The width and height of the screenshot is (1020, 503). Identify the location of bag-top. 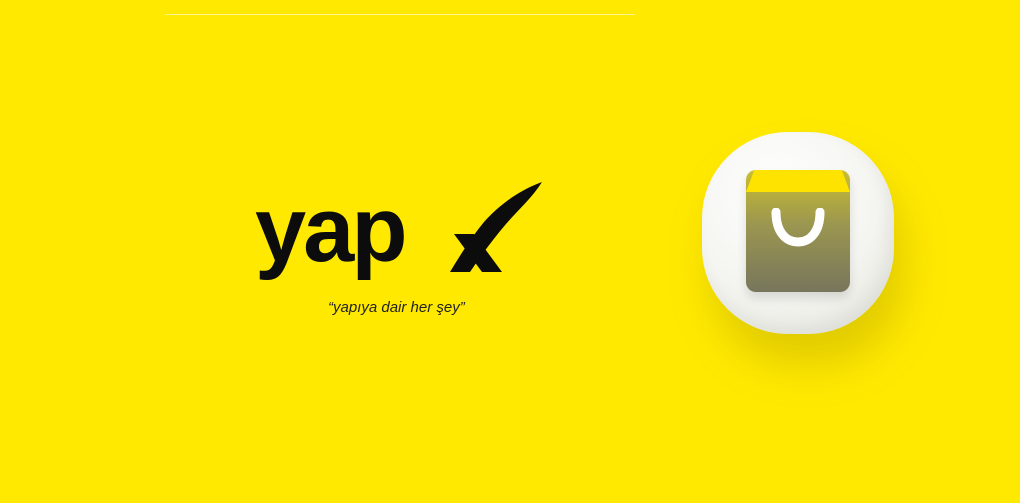
(798, 181).